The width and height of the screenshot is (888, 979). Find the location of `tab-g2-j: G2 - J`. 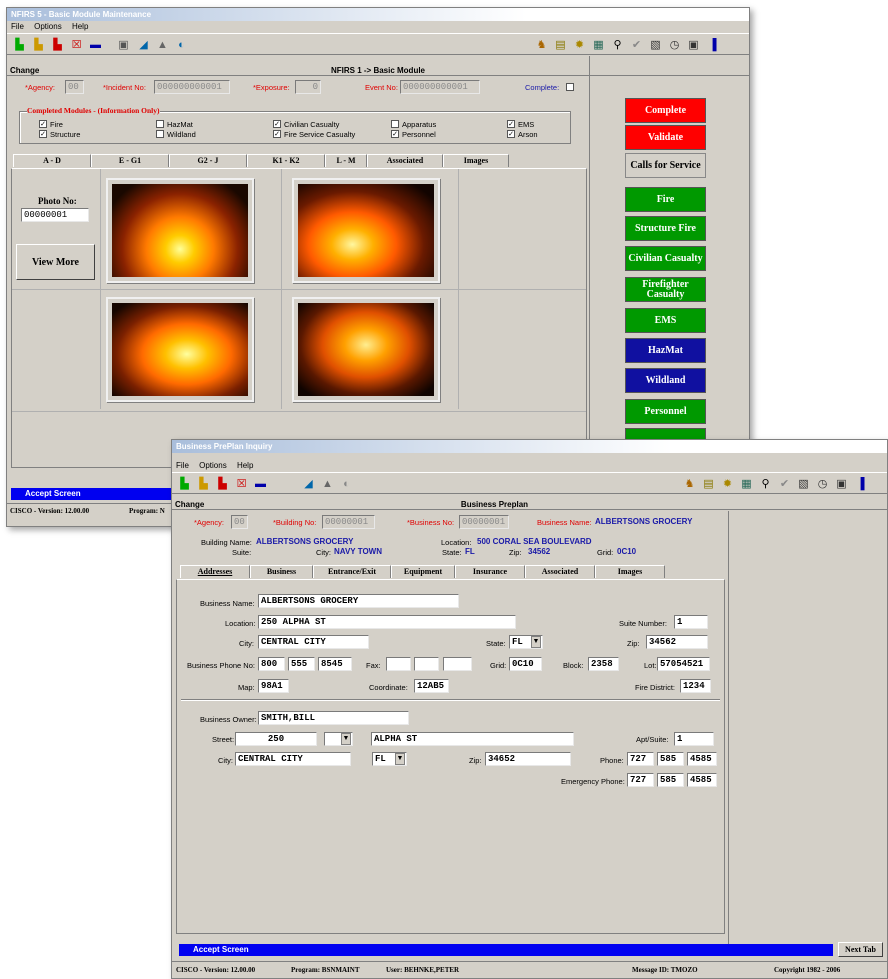

tab-g2-j: G2 - J is located at coordinates (208, 160).